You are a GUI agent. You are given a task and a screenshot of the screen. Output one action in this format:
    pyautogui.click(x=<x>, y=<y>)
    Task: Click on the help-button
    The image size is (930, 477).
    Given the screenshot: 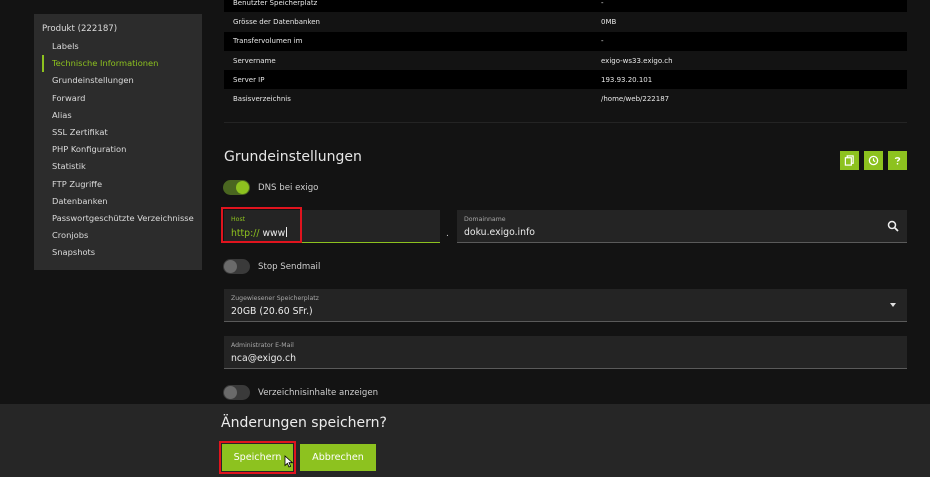 What is the action you would take?
    pyautogui.click(x=897, y=160)
    